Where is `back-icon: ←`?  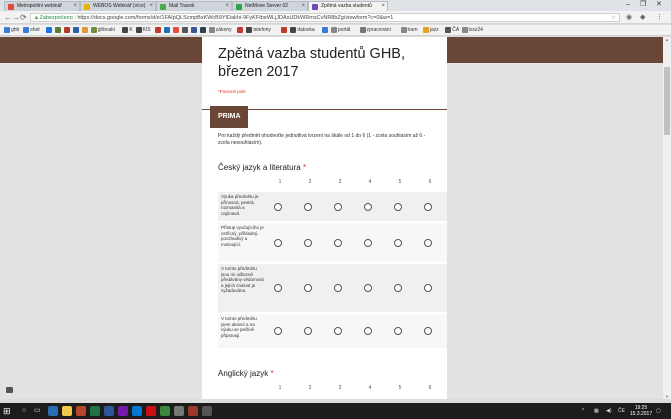
back-icon: ← is located at coordinates (8, 17).